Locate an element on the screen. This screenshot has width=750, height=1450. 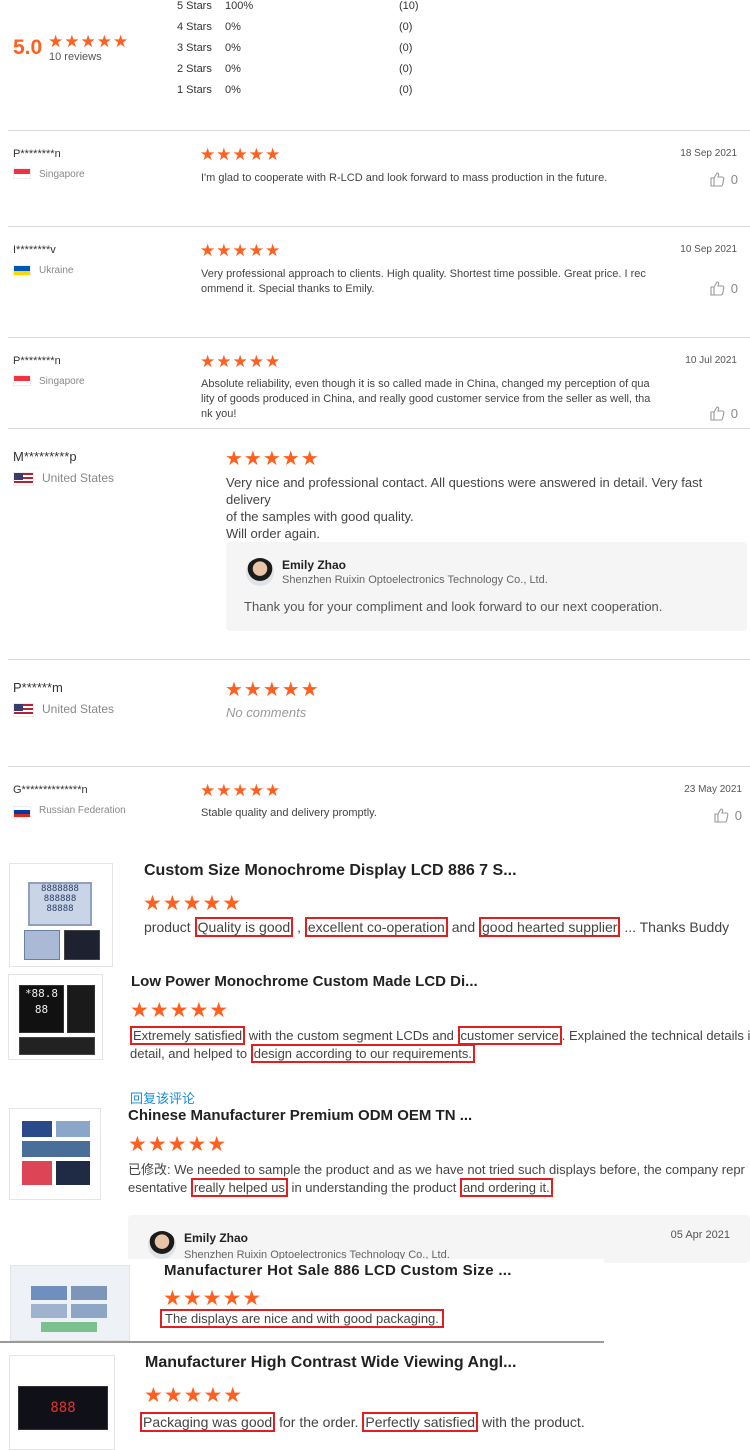
seller-avatar is located at coordinates (260, 572).